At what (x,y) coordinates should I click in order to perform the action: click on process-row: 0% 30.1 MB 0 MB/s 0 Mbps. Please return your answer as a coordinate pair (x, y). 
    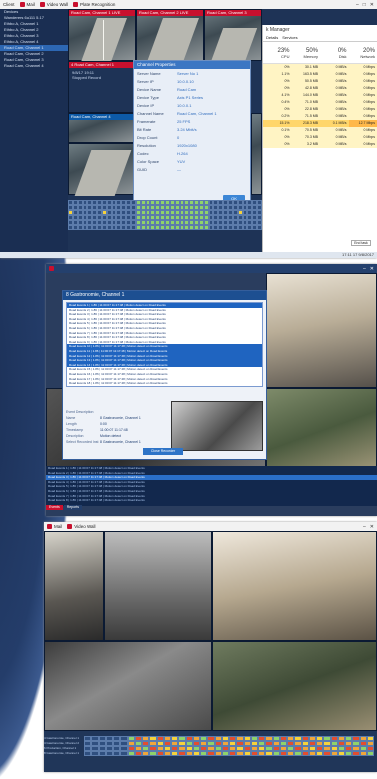
    Looking at the image, I should click on (320, 67).